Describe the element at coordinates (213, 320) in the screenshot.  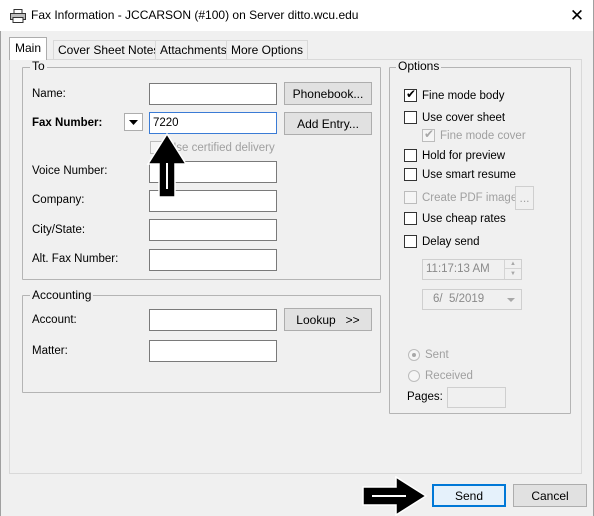
I see `account-field` at that location.